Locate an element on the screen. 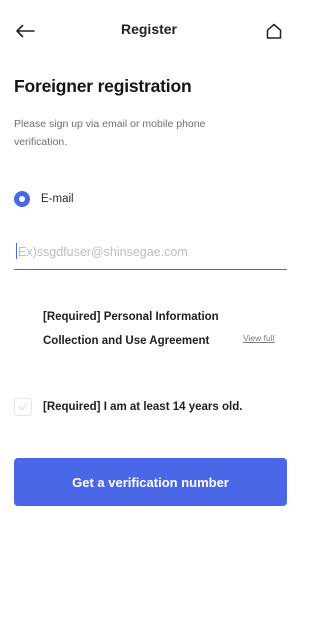 Image resolution: width=320 pixels, height=631 pixels. age-confirm-checkbox-row: [Required] I am at least 14 years old. is located at coordinates (128, 407).